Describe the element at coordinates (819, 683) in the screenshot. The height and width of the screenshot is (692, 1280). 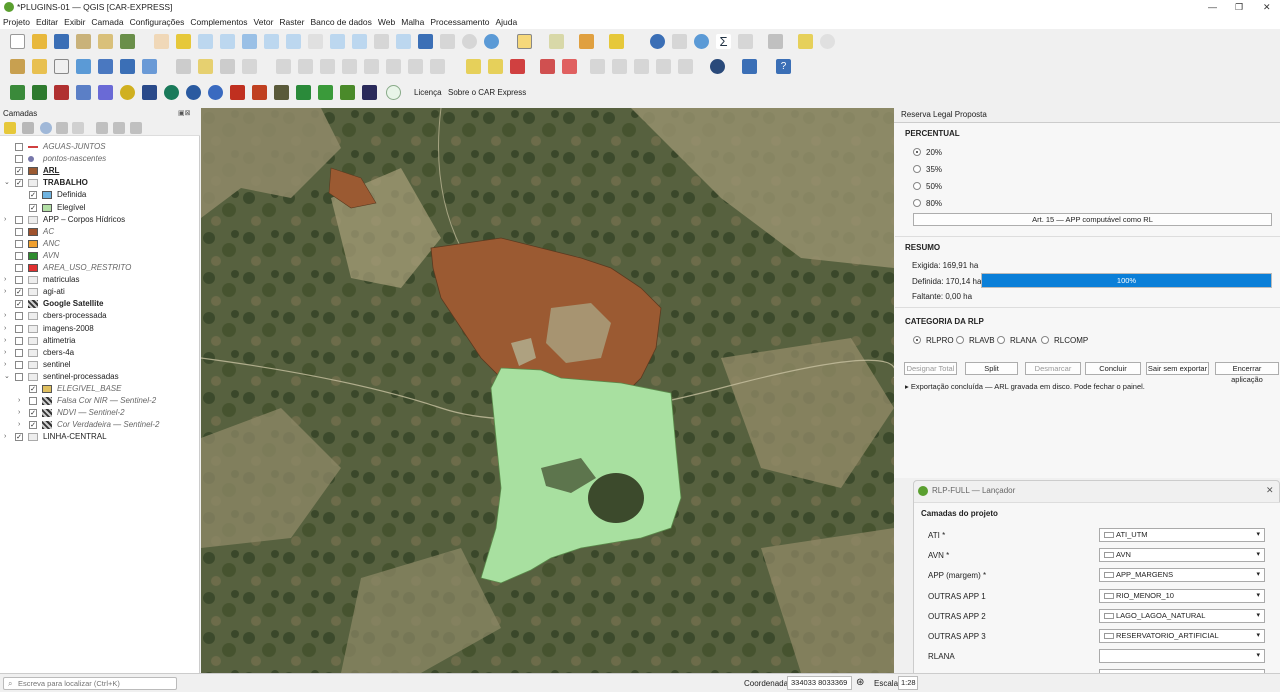
I see `coordinate-field: 334033 8033369` at that location.